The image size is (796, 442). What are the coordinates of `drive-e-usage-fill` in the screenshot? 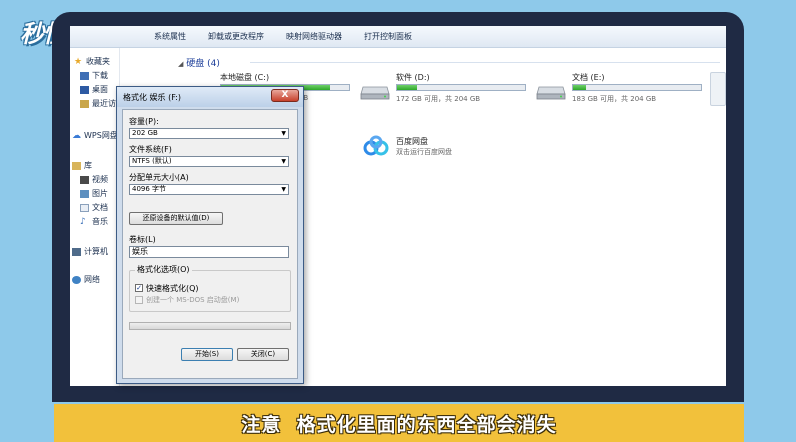 It's located at (579, 87).